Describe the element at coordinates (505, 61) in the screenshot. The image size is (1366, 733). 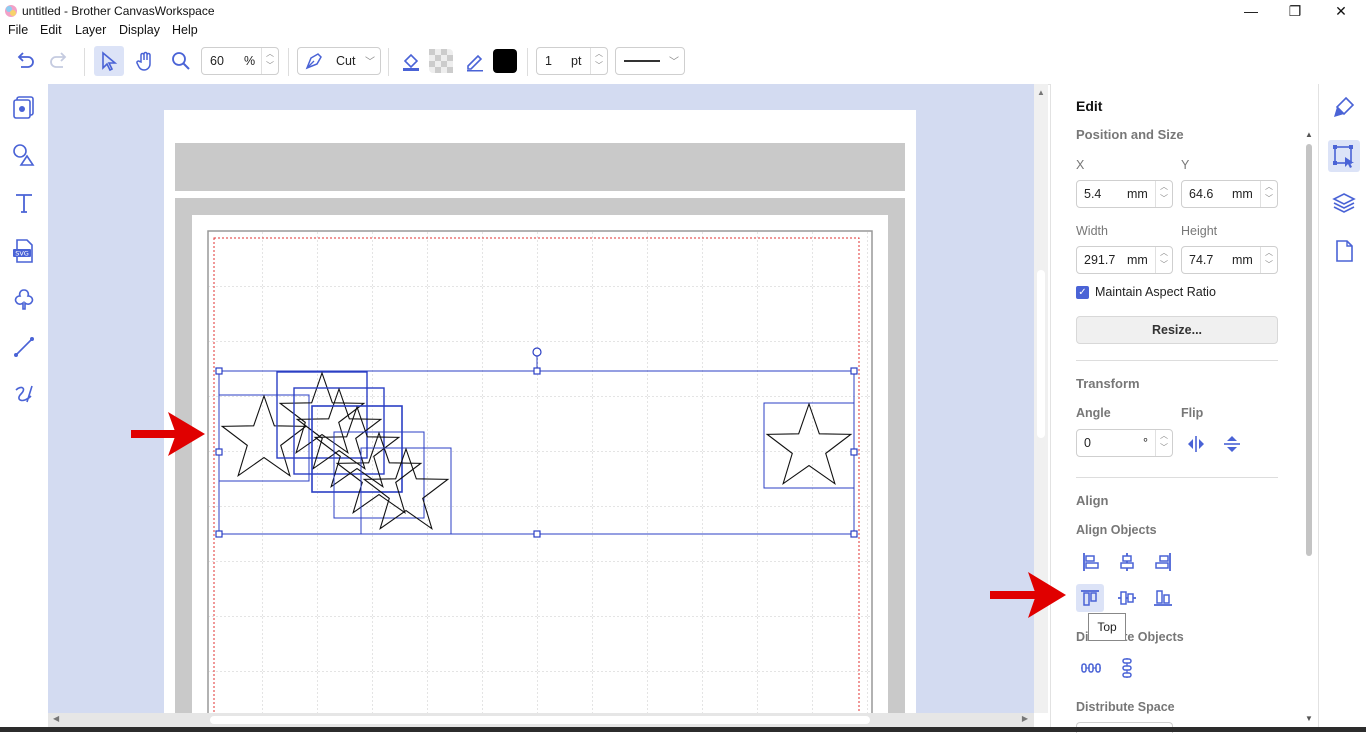
I see `stroke-color-swatch` at that location.